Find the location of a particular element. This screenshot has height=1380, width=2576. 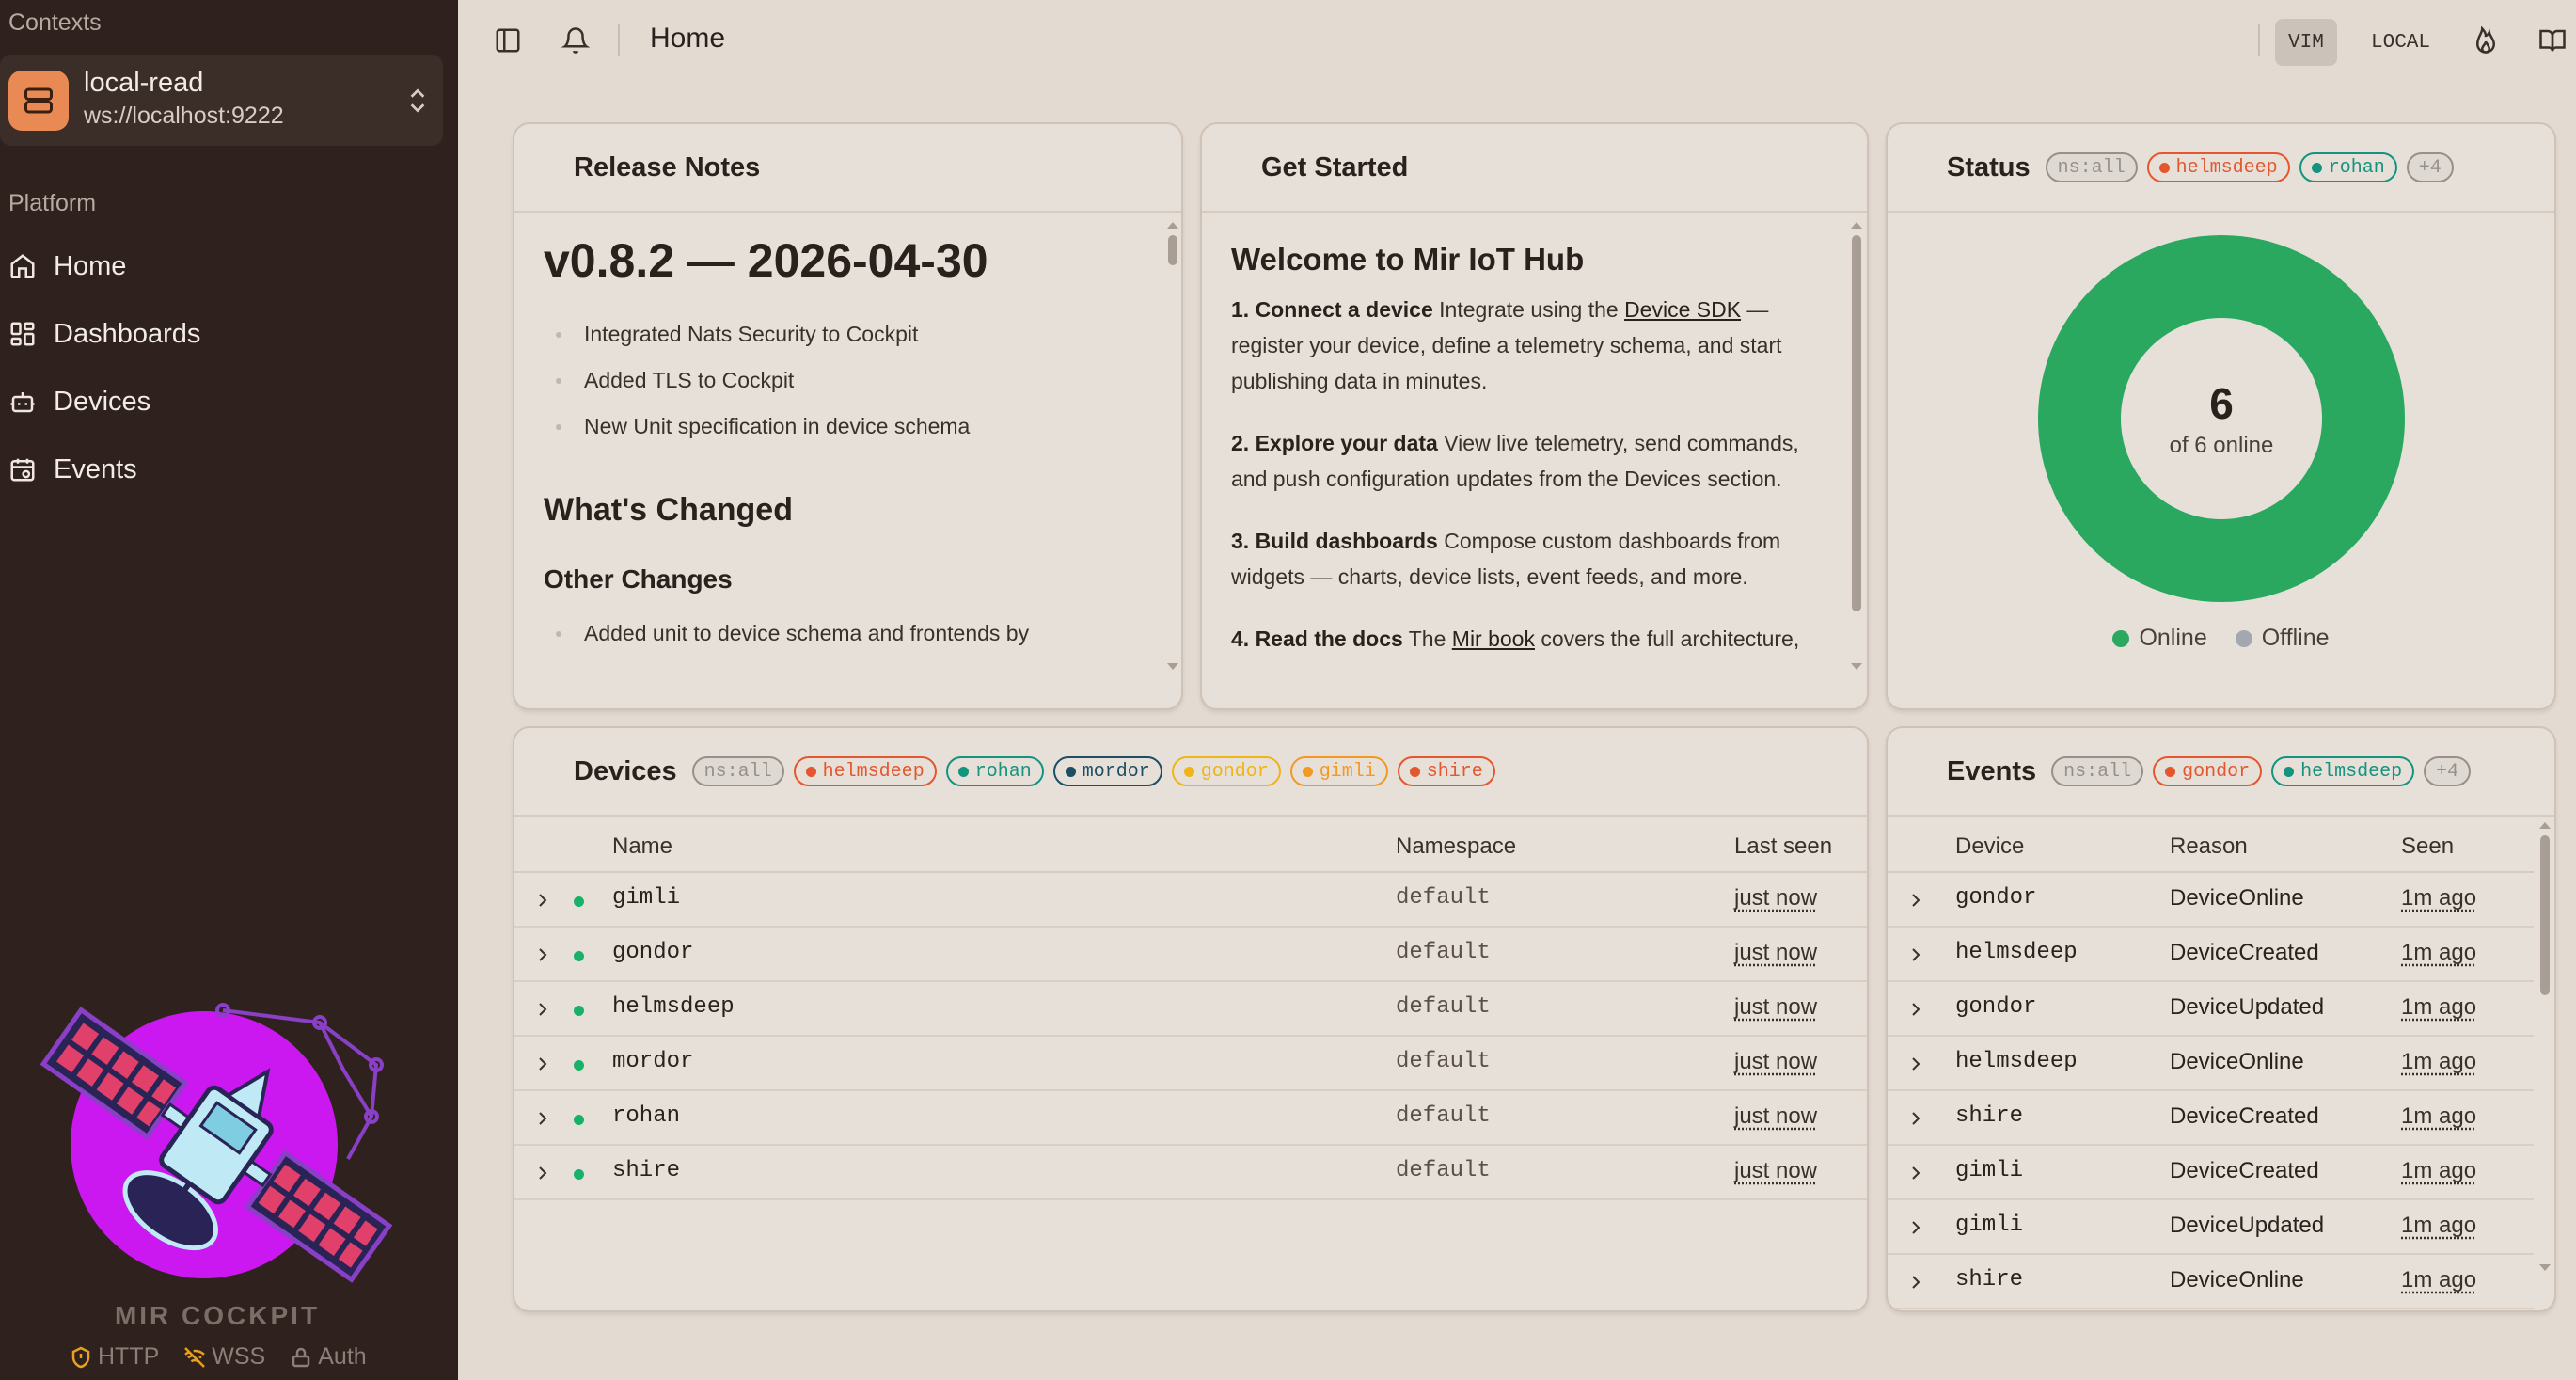

notifications-button is located at coordinates (575, 40).